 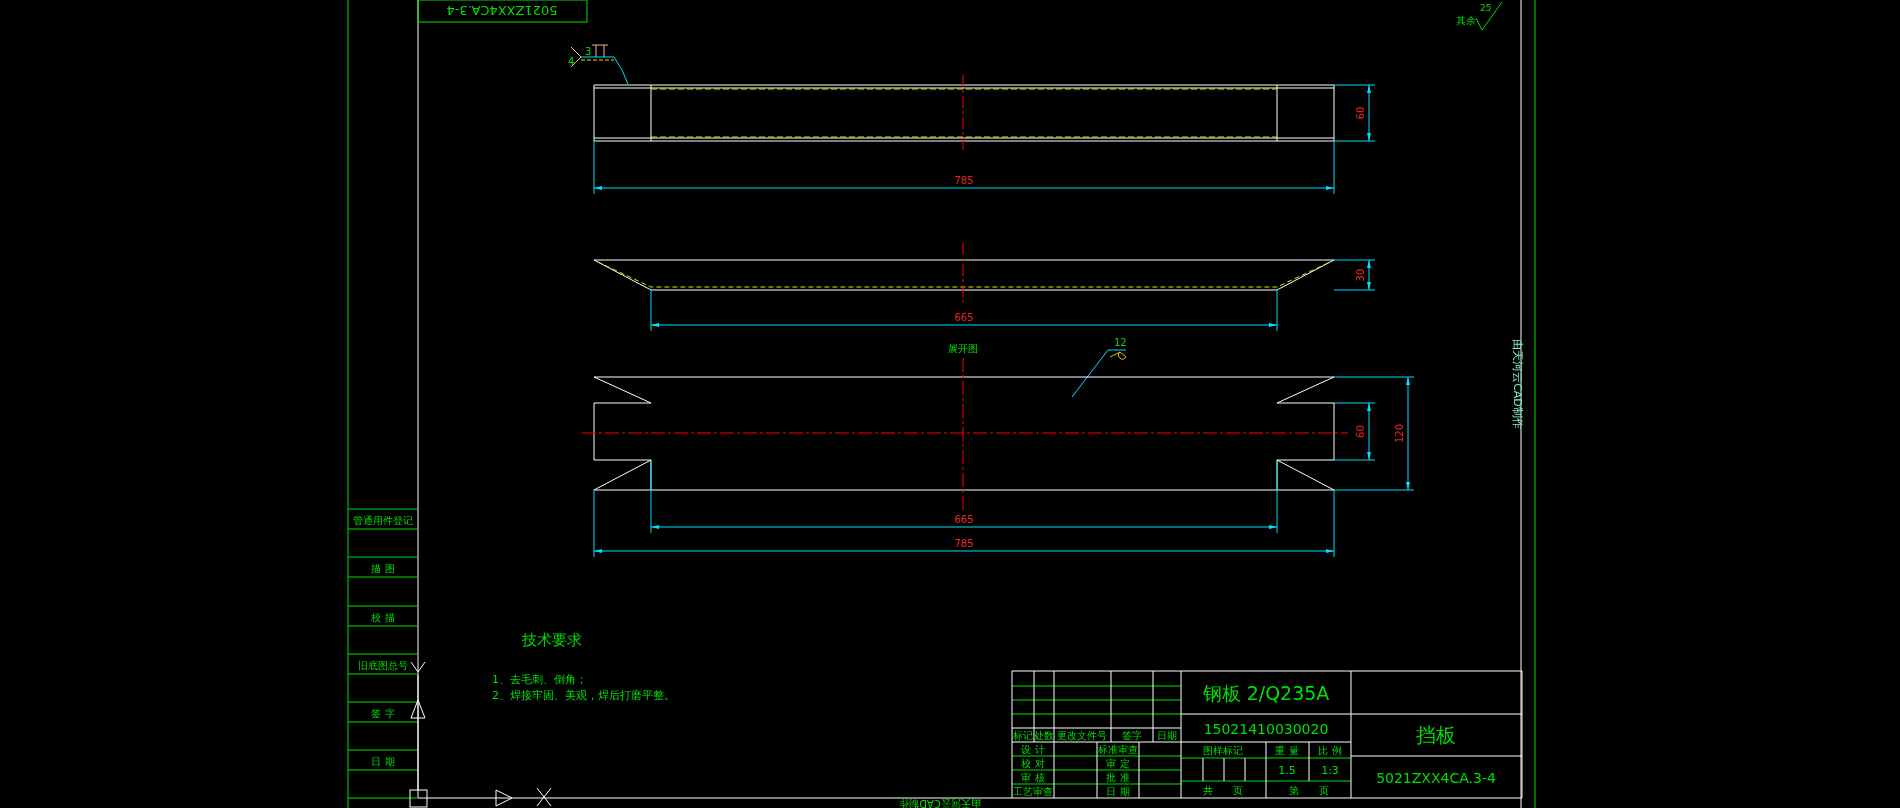 I want to click on table-label: 校 对, so click(x=1033, y=763).